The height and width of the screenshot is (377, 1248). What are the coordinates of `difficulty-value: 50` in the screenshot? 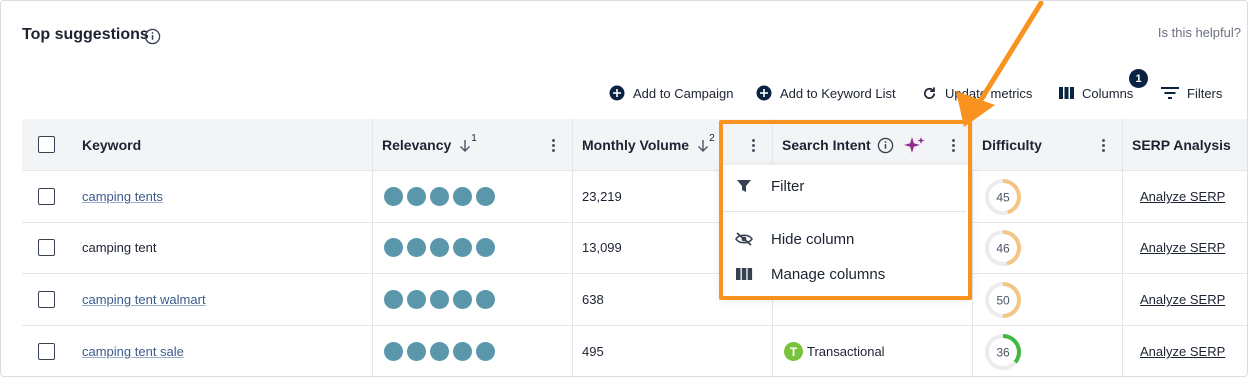 It's located at (1003, 301).